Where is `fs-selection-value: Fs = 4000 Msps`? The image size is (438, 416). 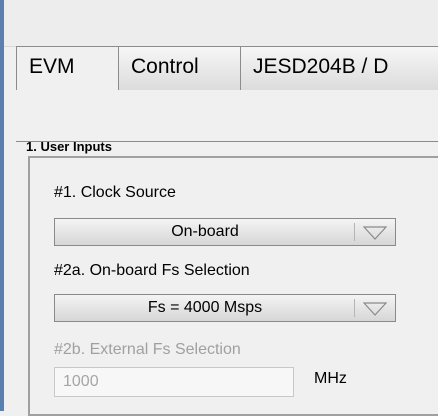
fs-selection-value: Fs = 4000 Msps is located at coordinates (205, 307).